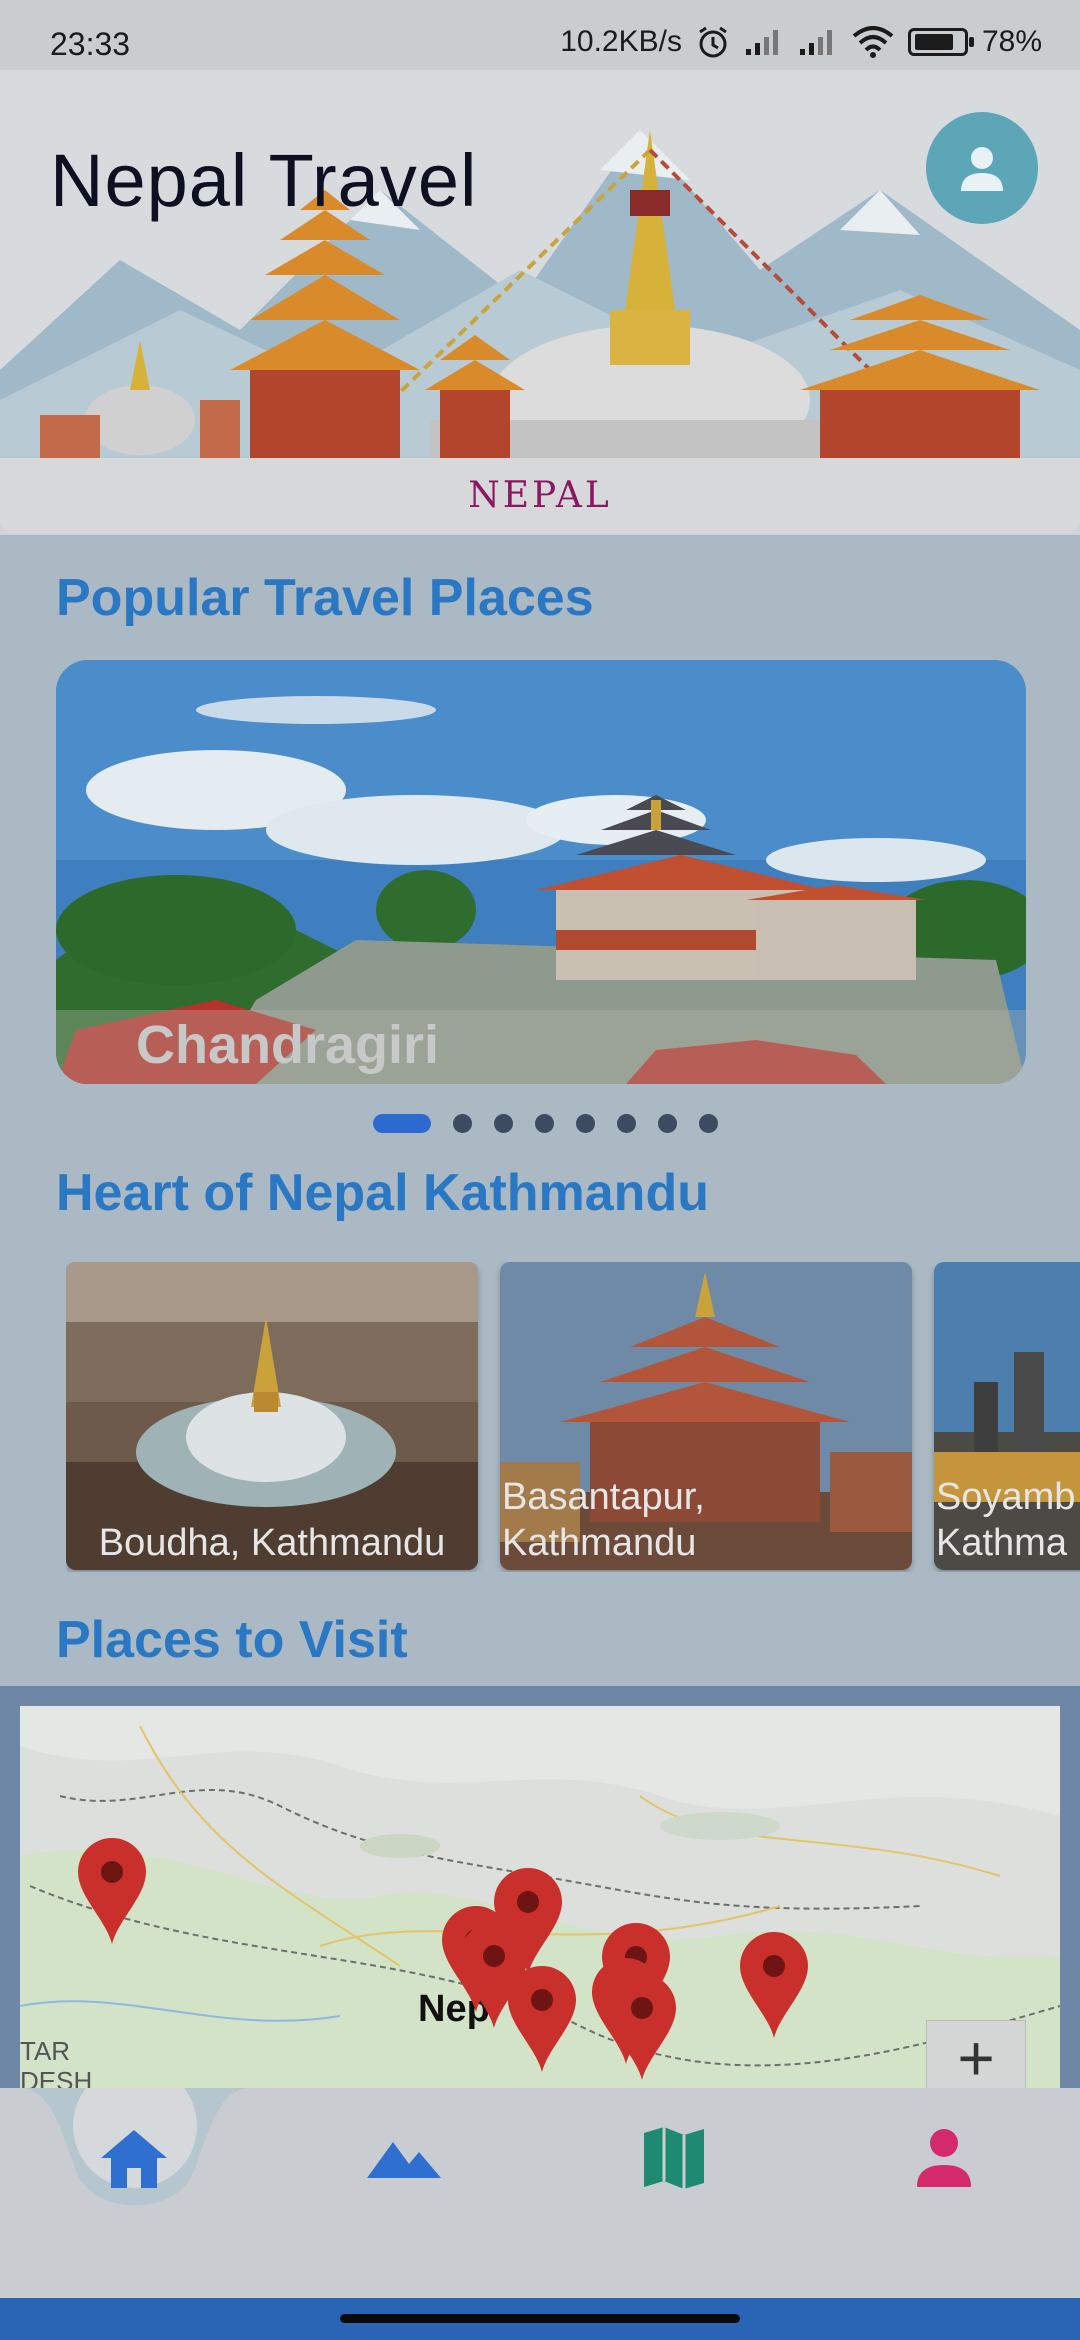 The height and width of the screenshot is (2340, 1080). What do you see at coordinates (540, 2193) in the screenshot?
I see `bottom-navigation` at bounding box center [540, 2193].